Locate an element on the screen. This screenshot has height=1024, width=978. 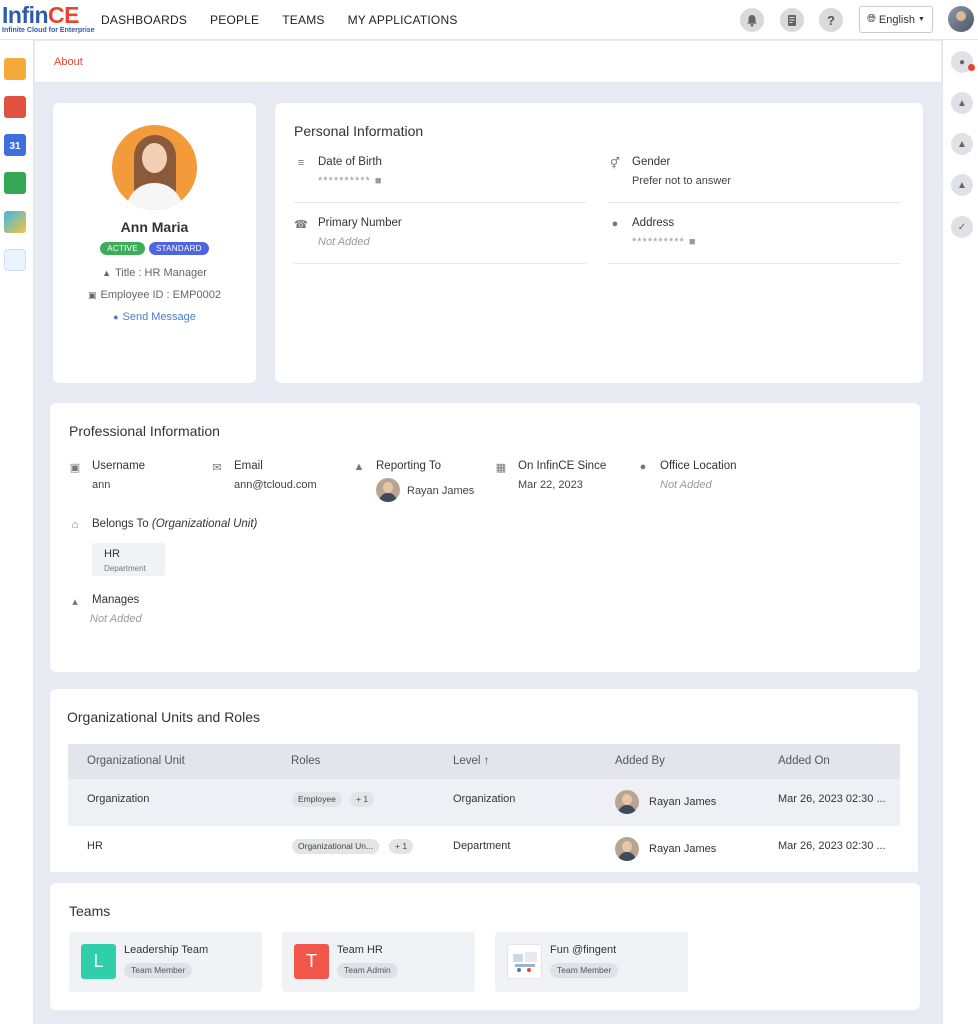
team-image is located at coordinates (524, 961).